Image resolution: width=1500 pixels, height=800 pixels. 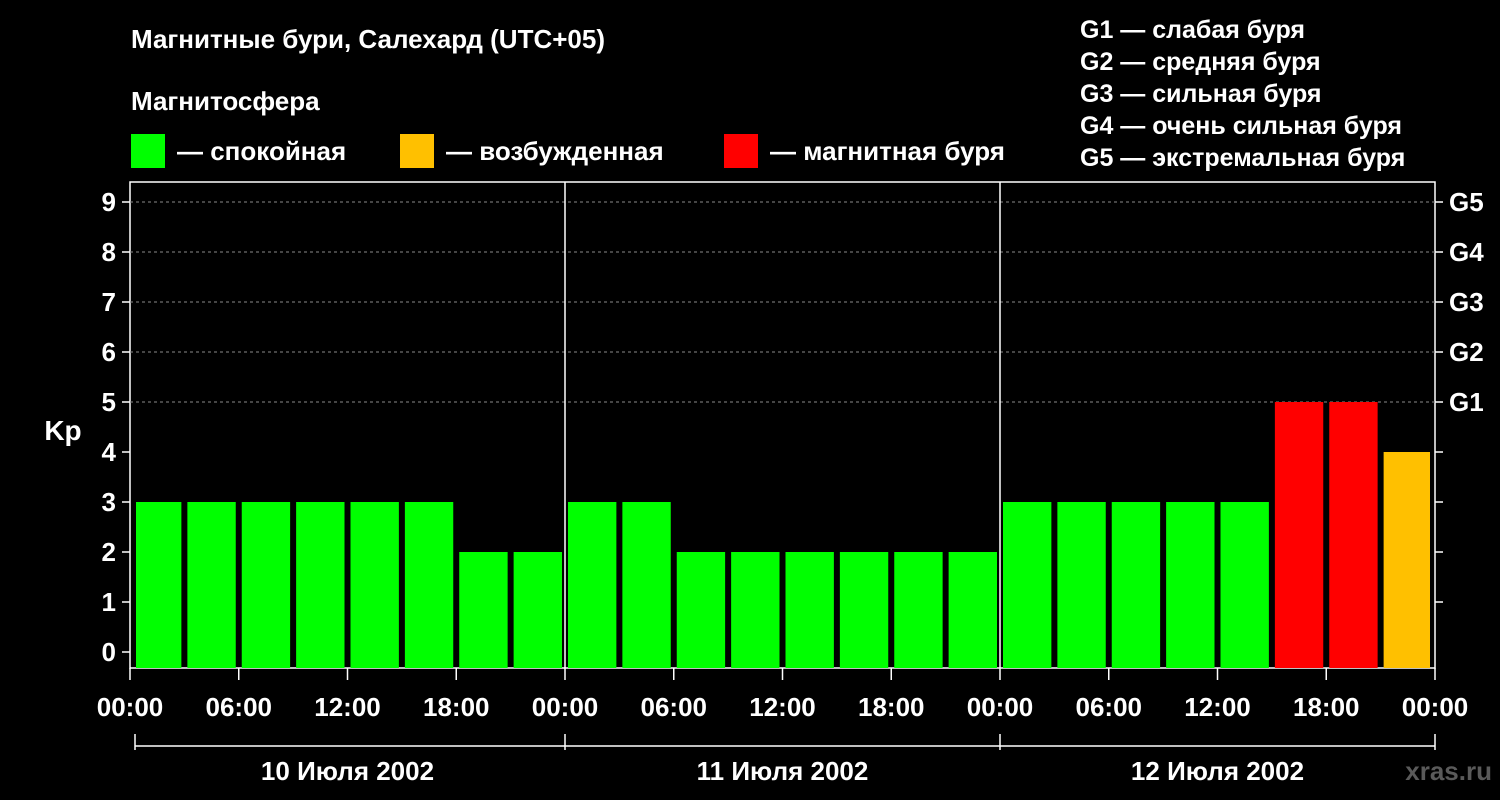 What do you see at coordinates (109, 502) in the screenshot?
I see `y-tick-label: 3` at bounding box center [109, 502].